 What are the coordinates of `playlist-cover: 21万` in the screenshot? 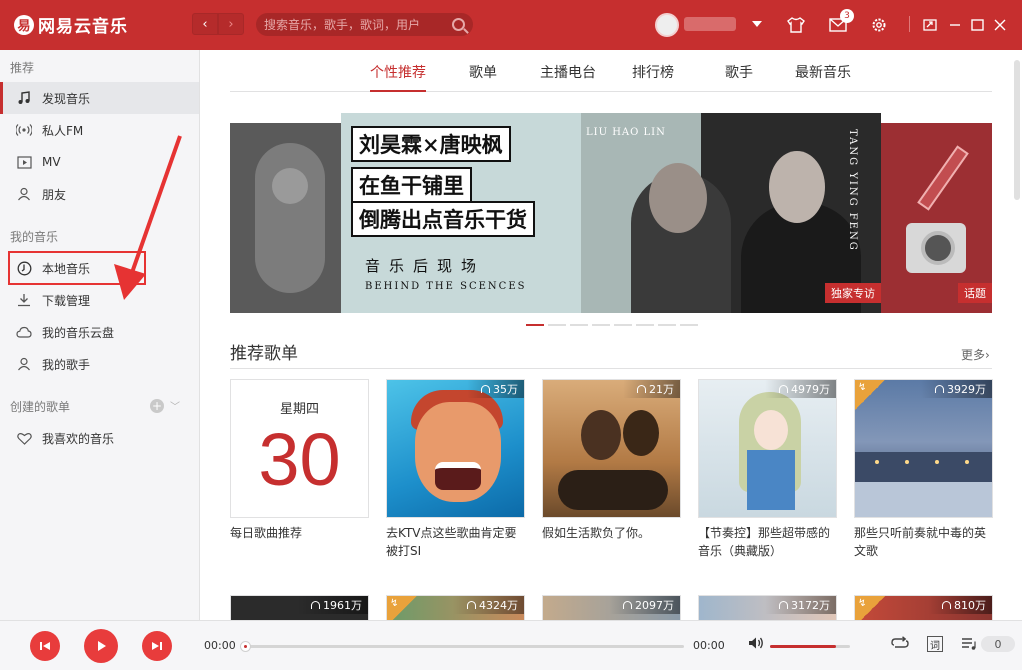 It's located at (611, 448).